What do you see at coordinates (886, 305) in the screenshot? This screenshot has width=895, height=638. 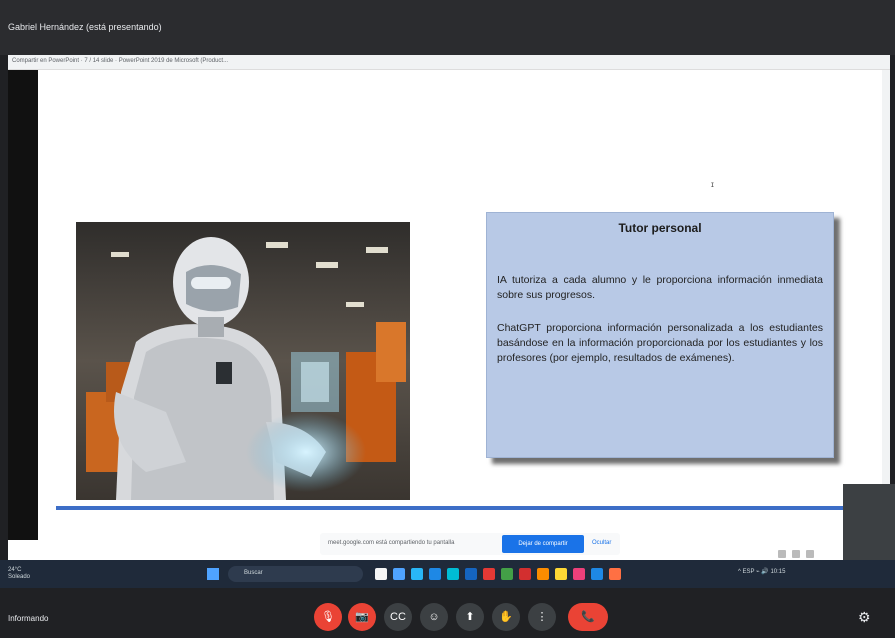 I see `right-margin` at bounding box center [886, 305].